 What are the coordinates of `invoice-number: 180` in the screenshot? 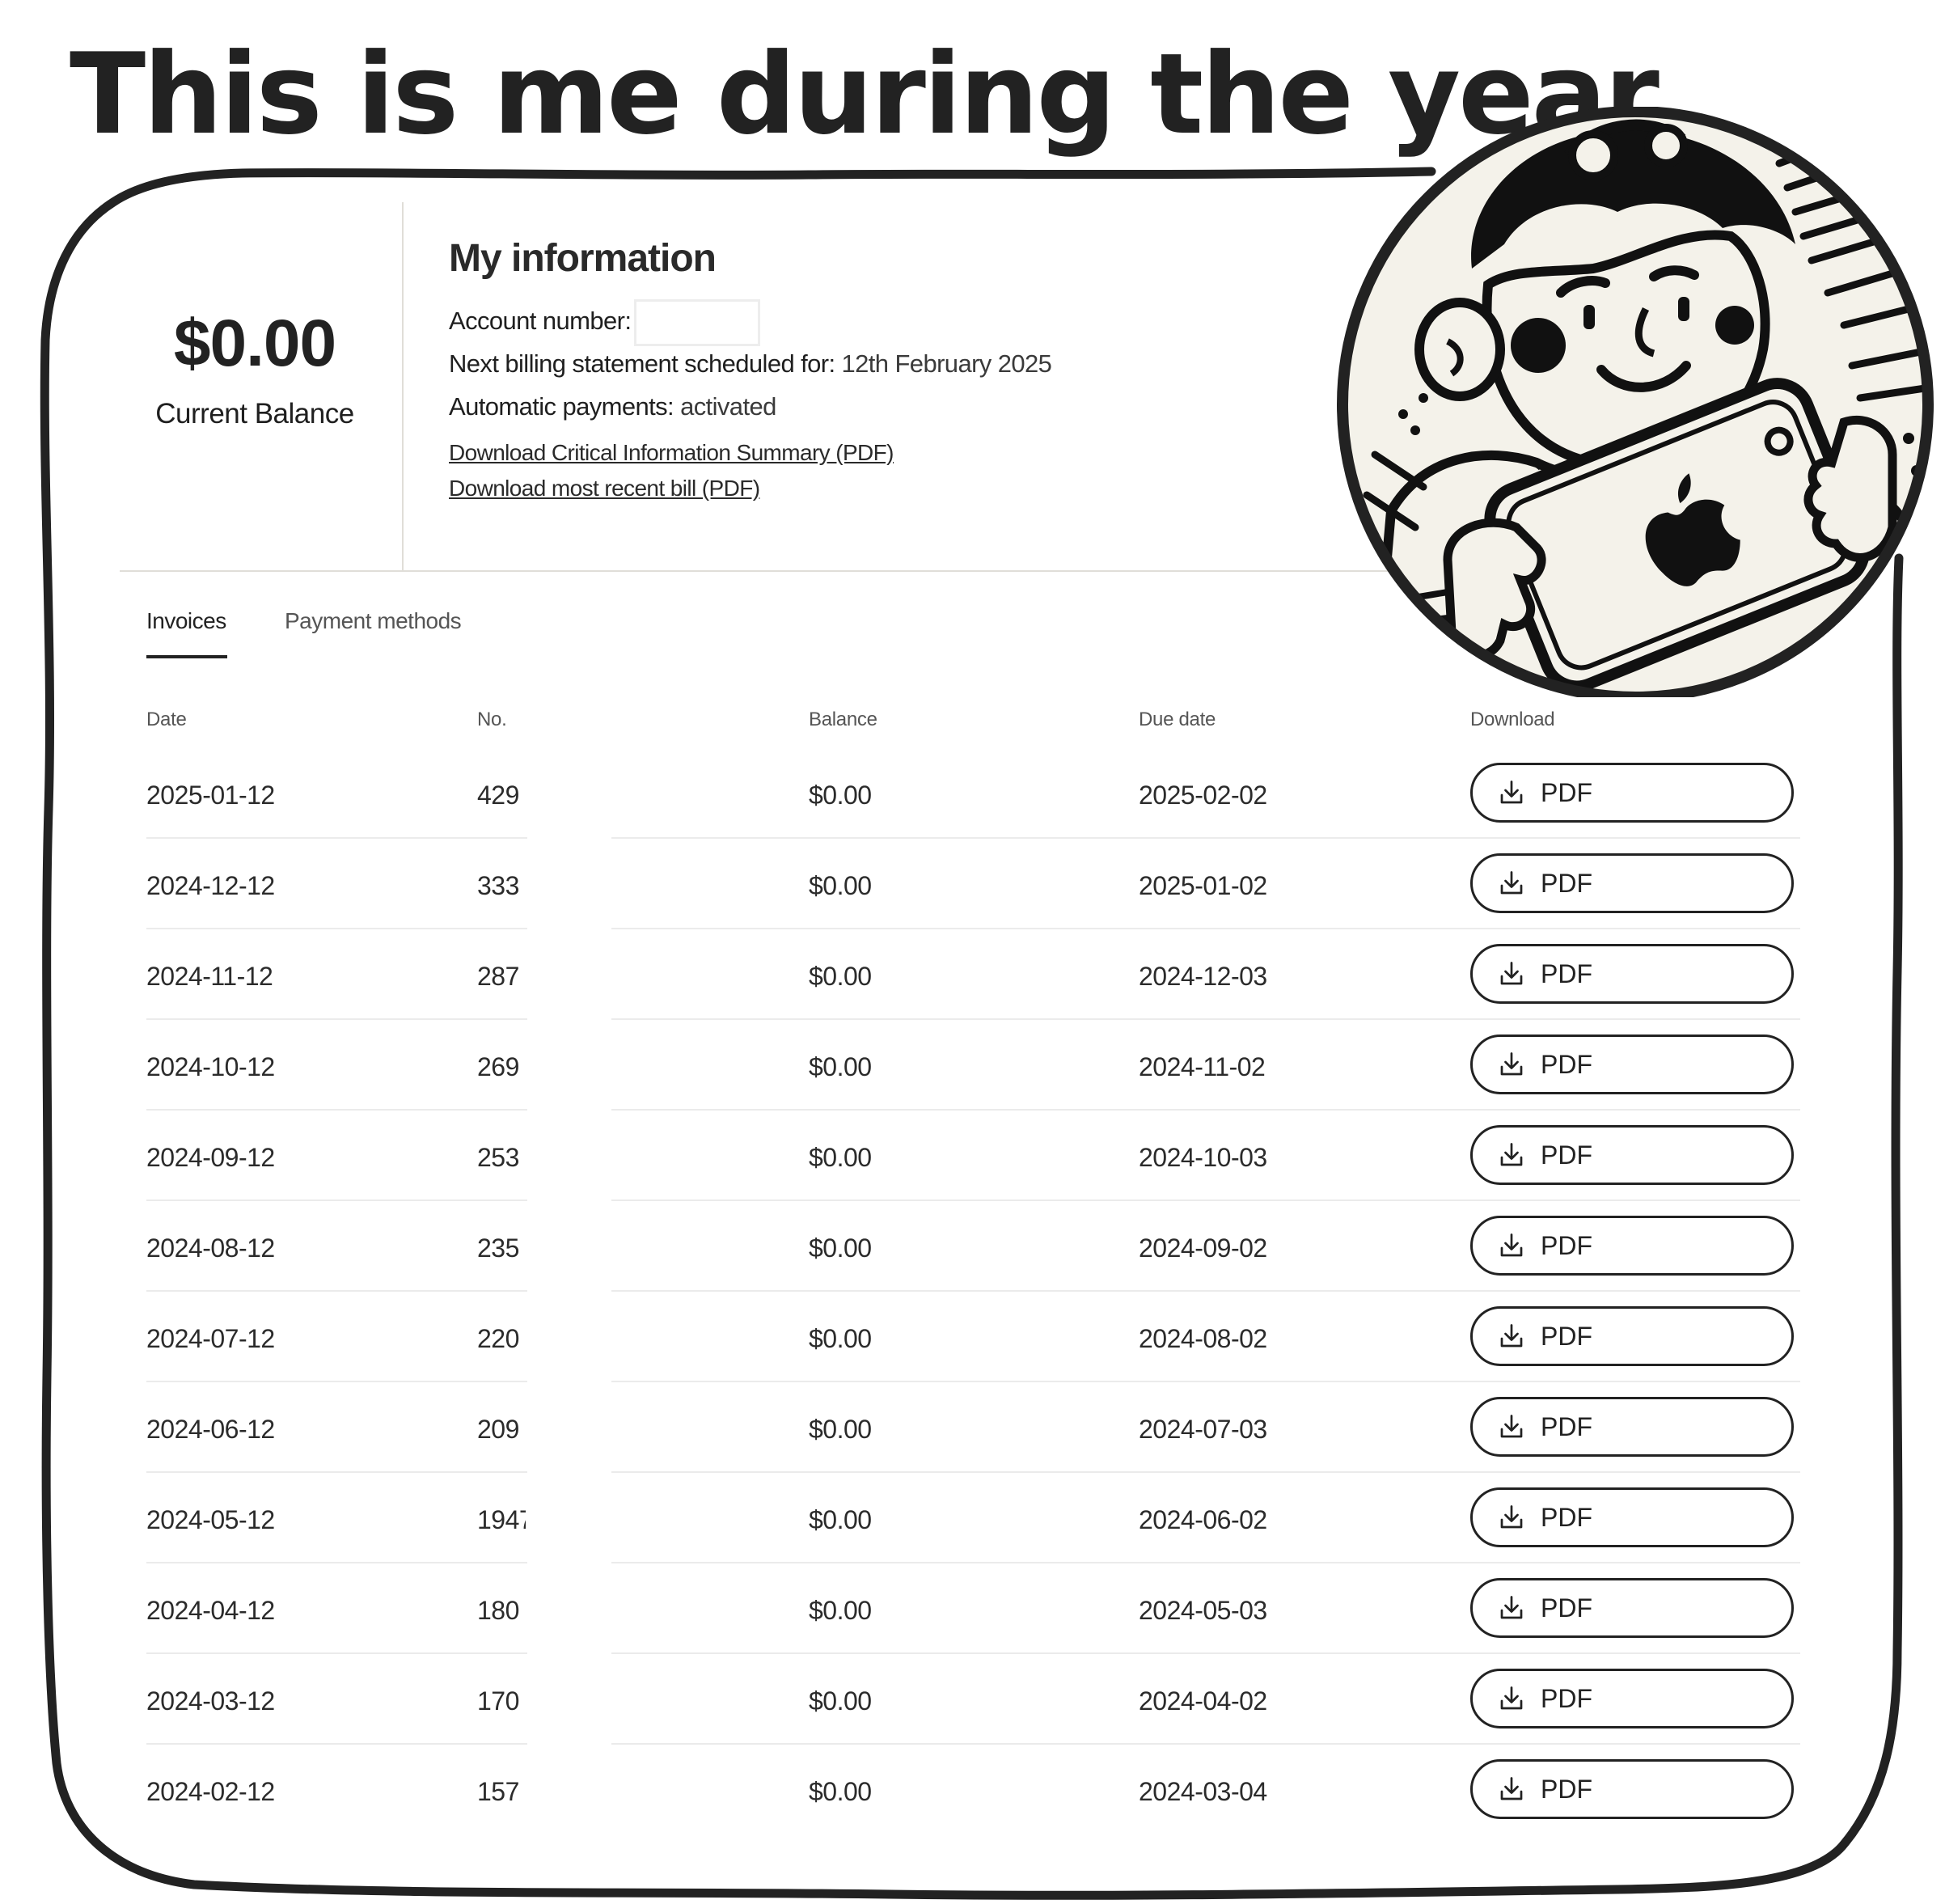 It's located at (498, 1611).